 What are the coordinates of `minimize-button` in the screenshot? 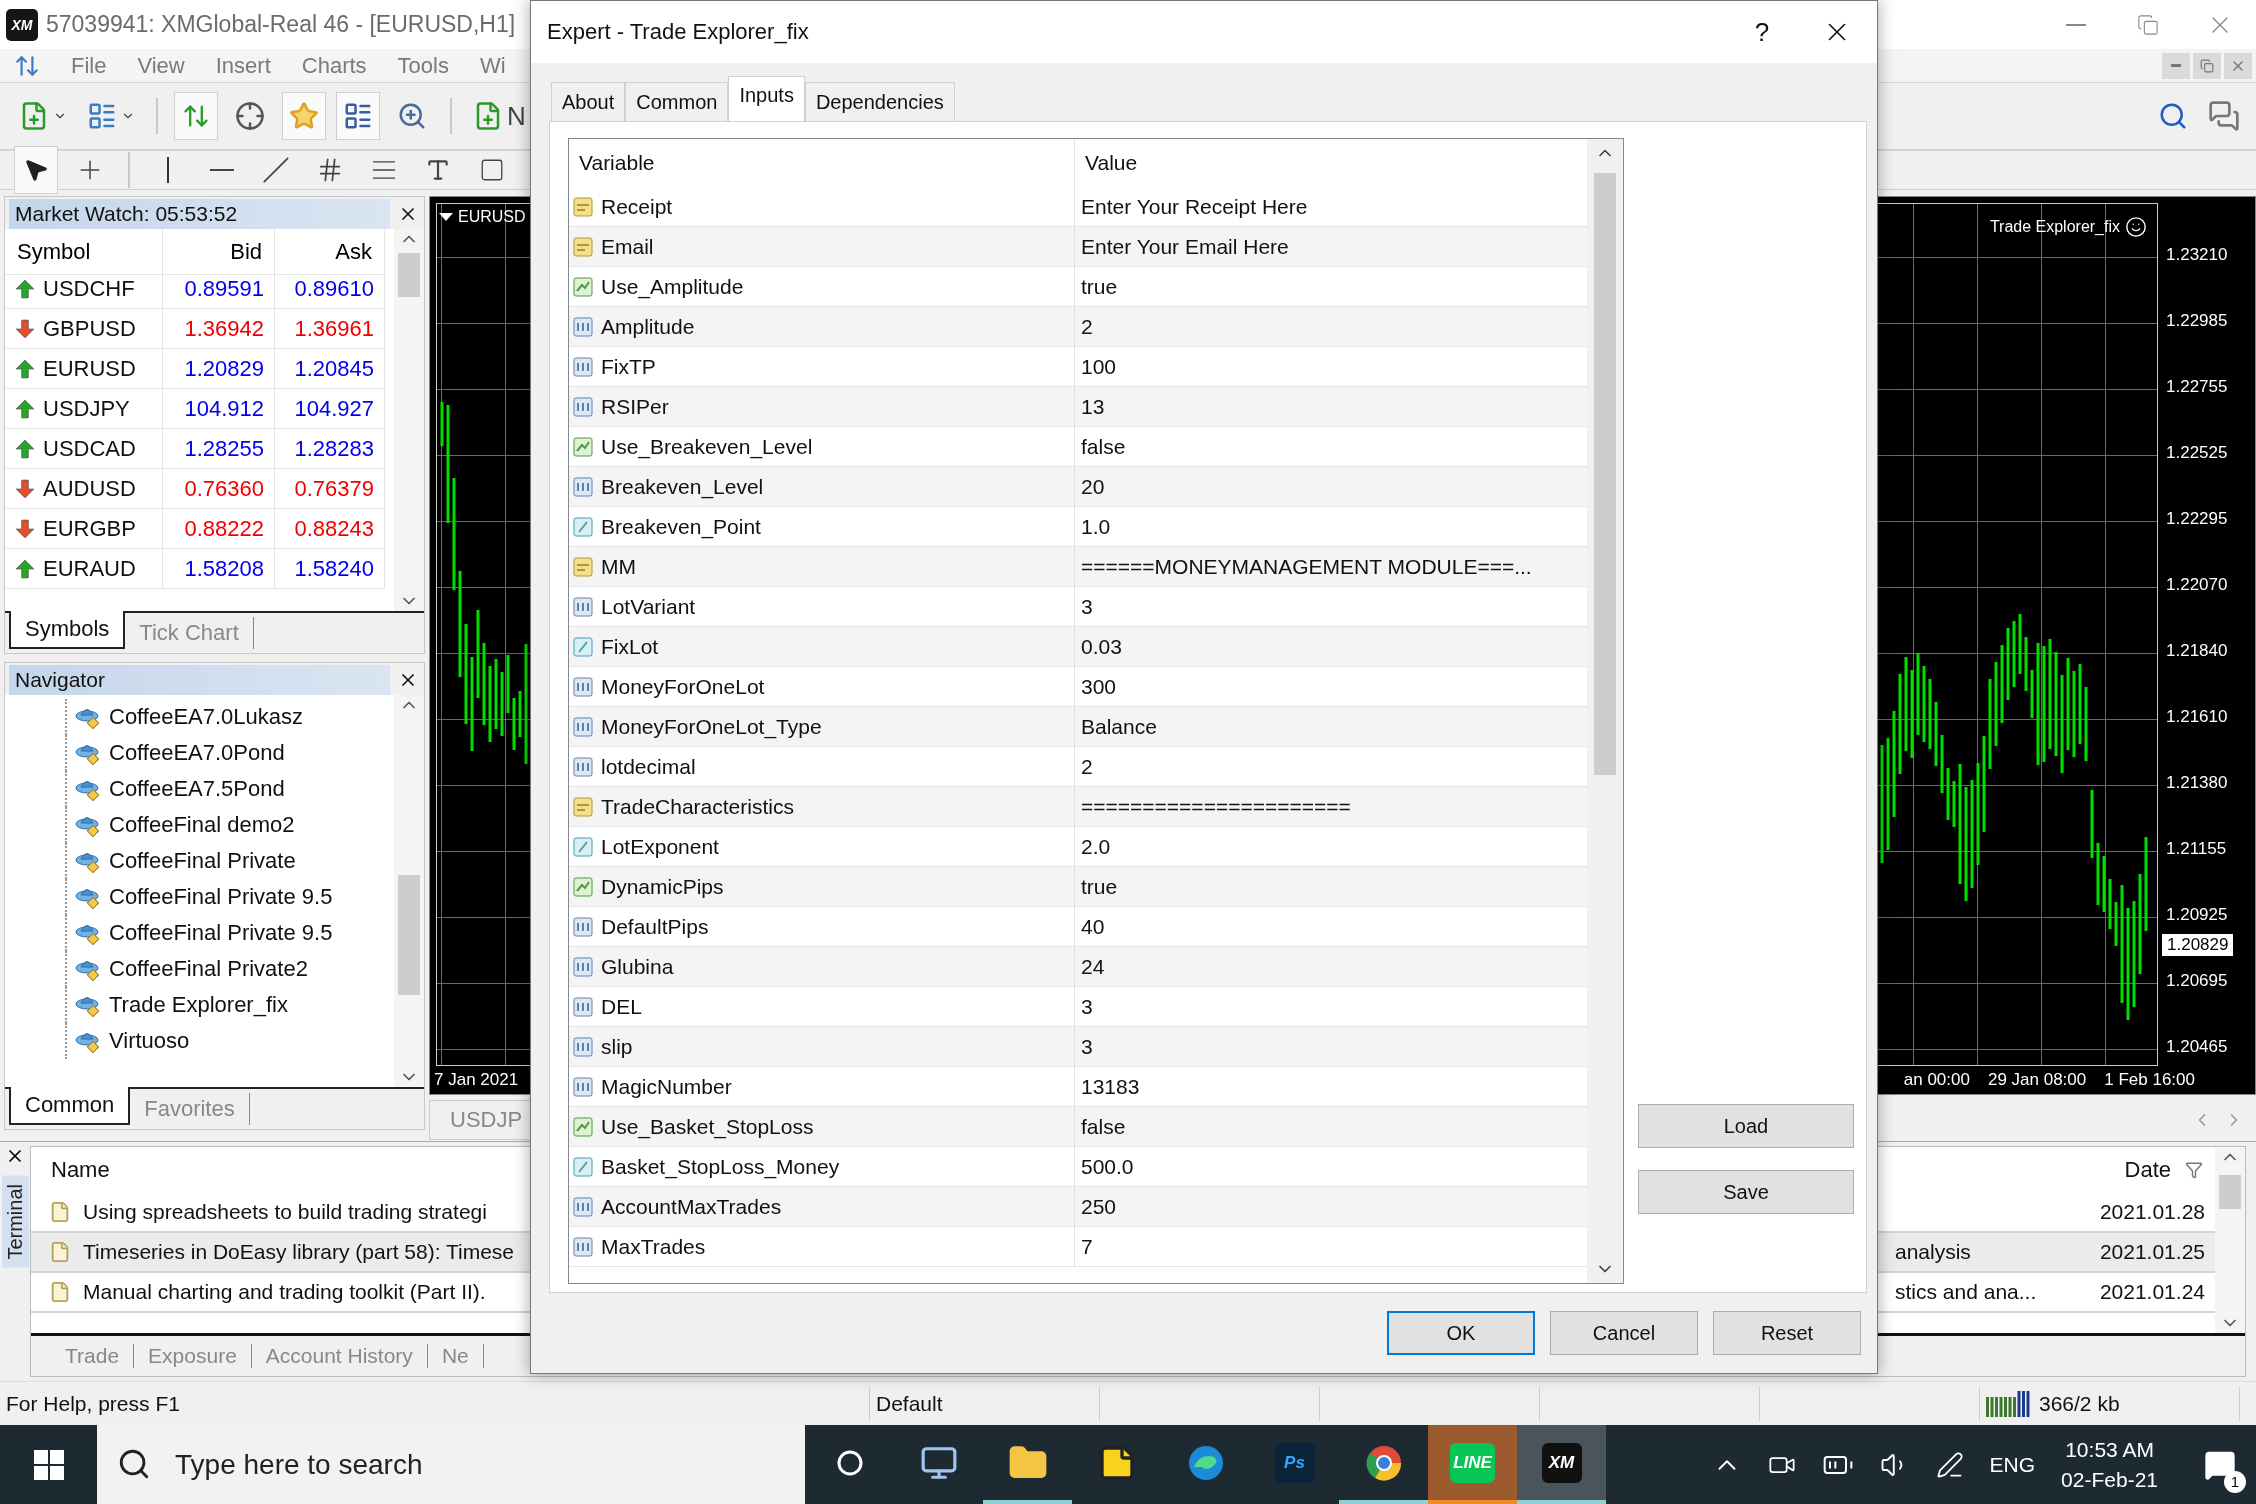 It's located at (2176, 65).